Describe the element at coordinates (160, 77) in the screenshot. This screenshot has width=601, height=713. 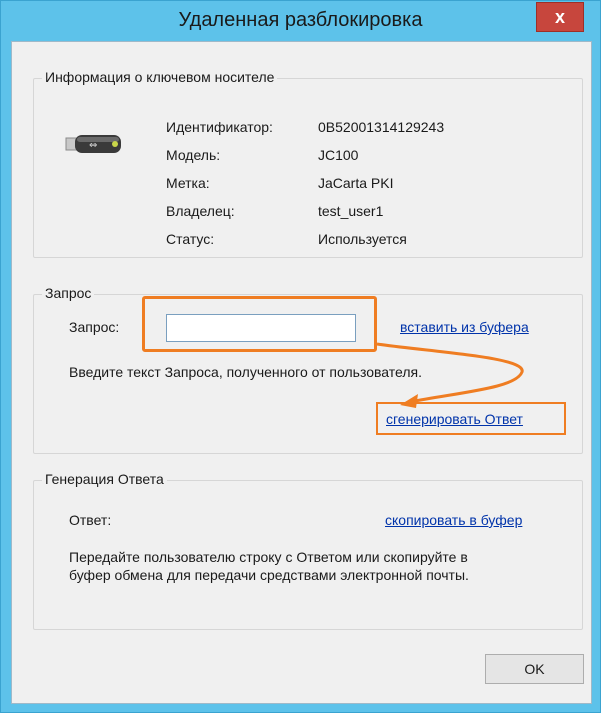
I see `token-info-legend: Информация о ключевом носителе` at that location.